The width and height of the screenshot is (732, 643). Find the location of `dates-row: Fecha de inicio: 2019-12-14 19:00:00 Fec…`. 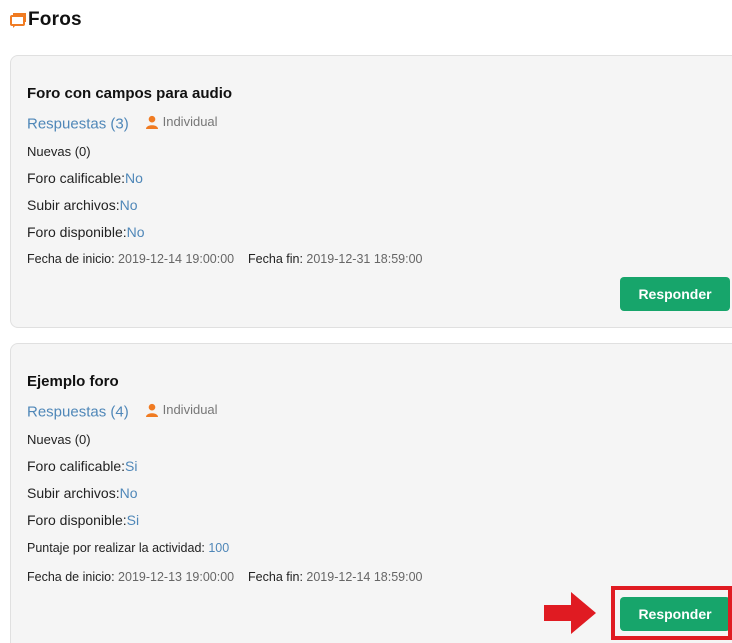

dates-row: Fecha de inicio: 2019-12-14 19:00:00 Fec… is located at coordinates (224, 259).